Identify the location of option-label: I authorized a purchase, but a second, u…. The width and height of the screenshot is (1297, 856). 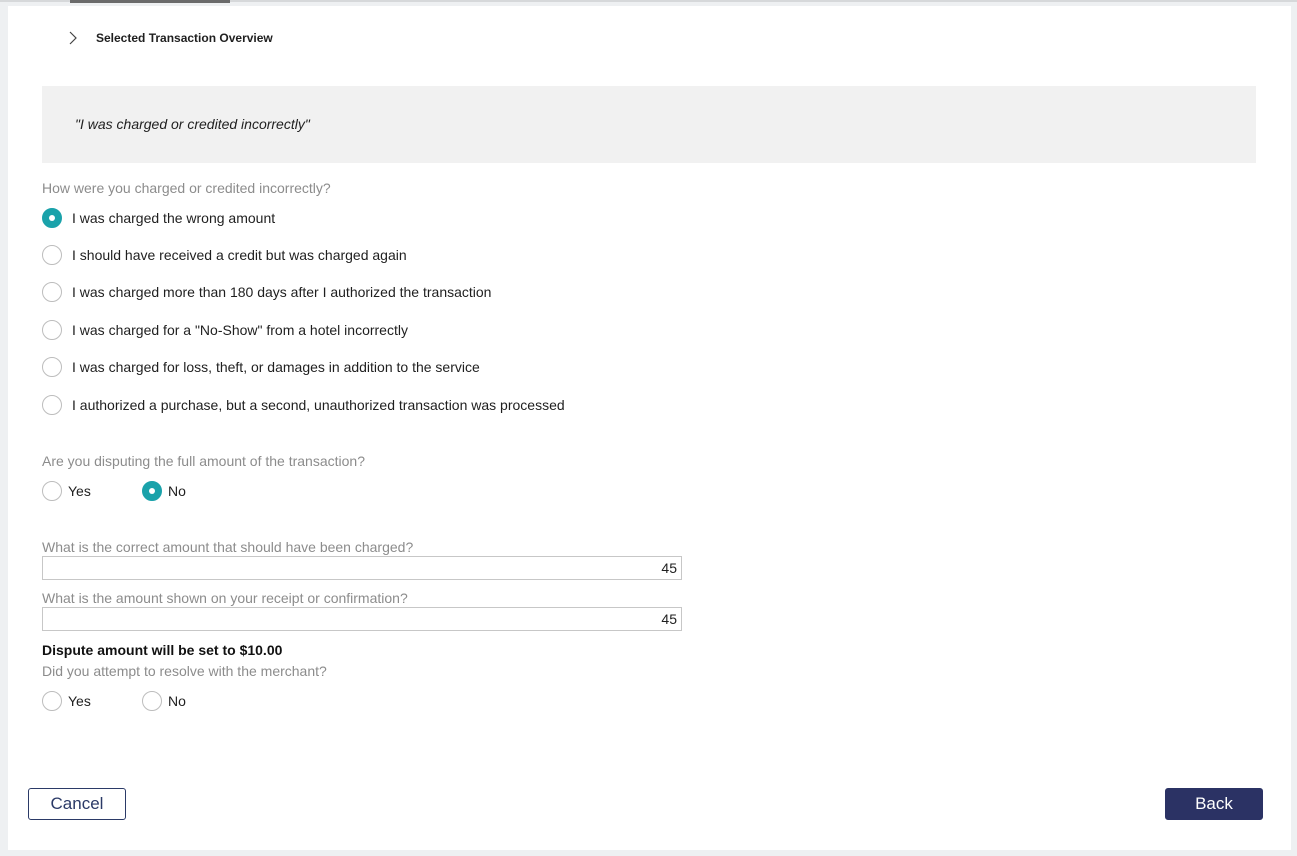
(318, 405).